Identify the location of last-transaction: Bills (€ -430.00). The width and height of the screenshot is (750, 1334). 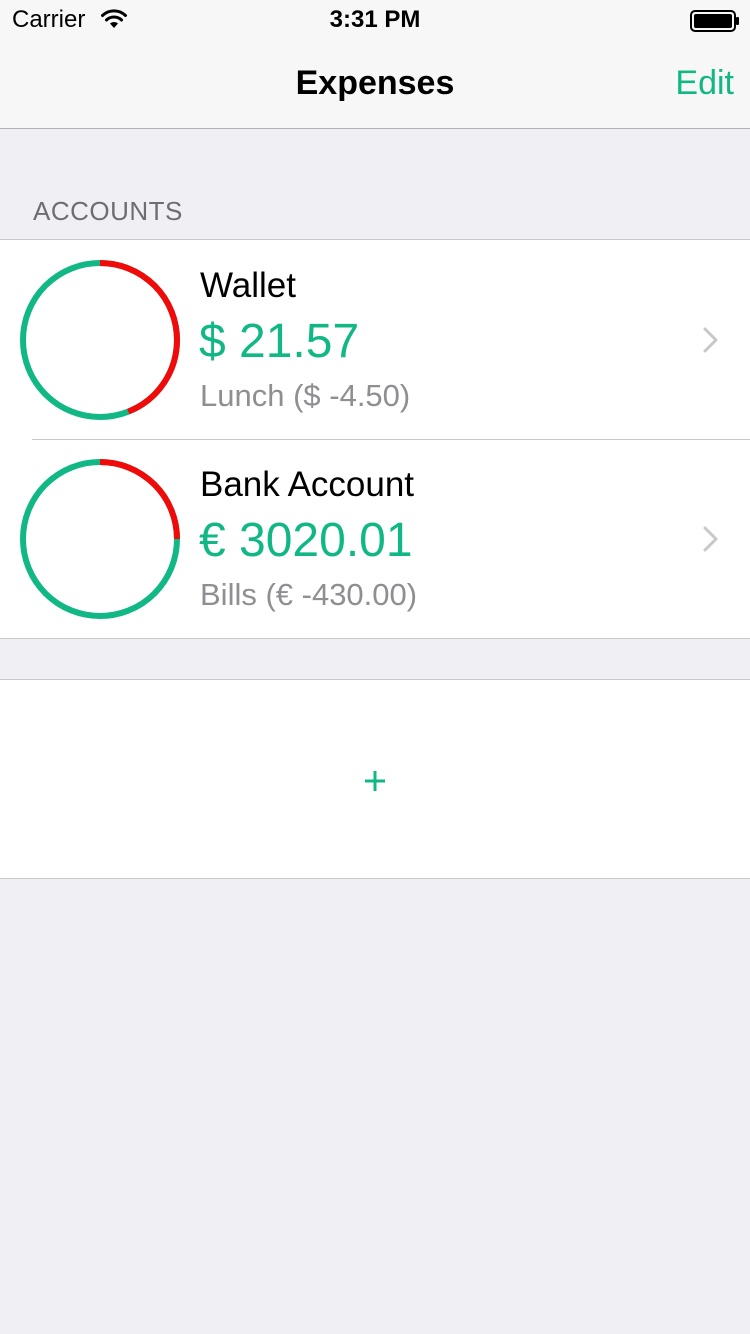
(309, 594).